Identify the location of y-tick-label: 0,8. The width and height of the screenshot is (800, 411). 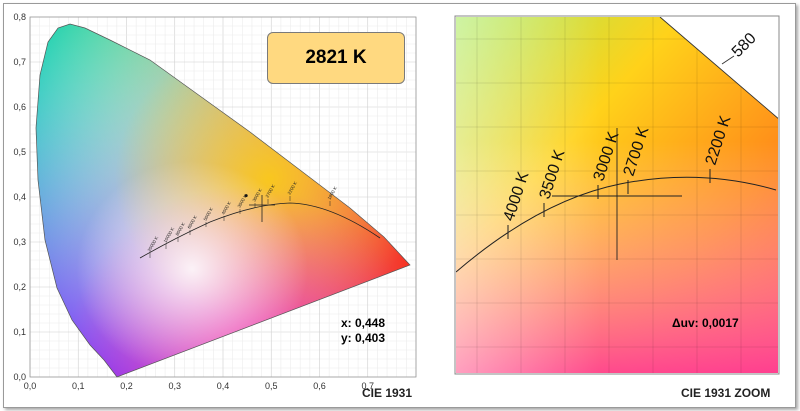
(19, 17).